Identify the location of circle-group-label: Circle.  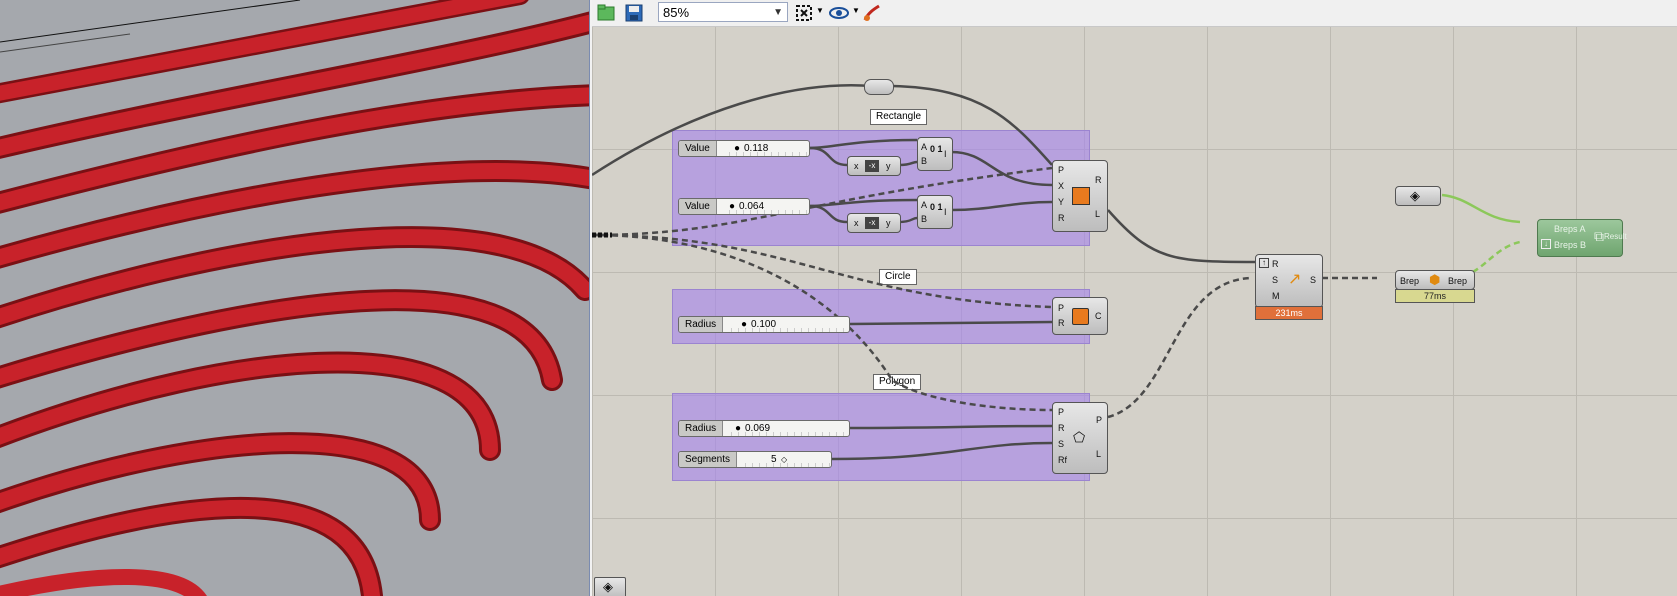
(898, 277).